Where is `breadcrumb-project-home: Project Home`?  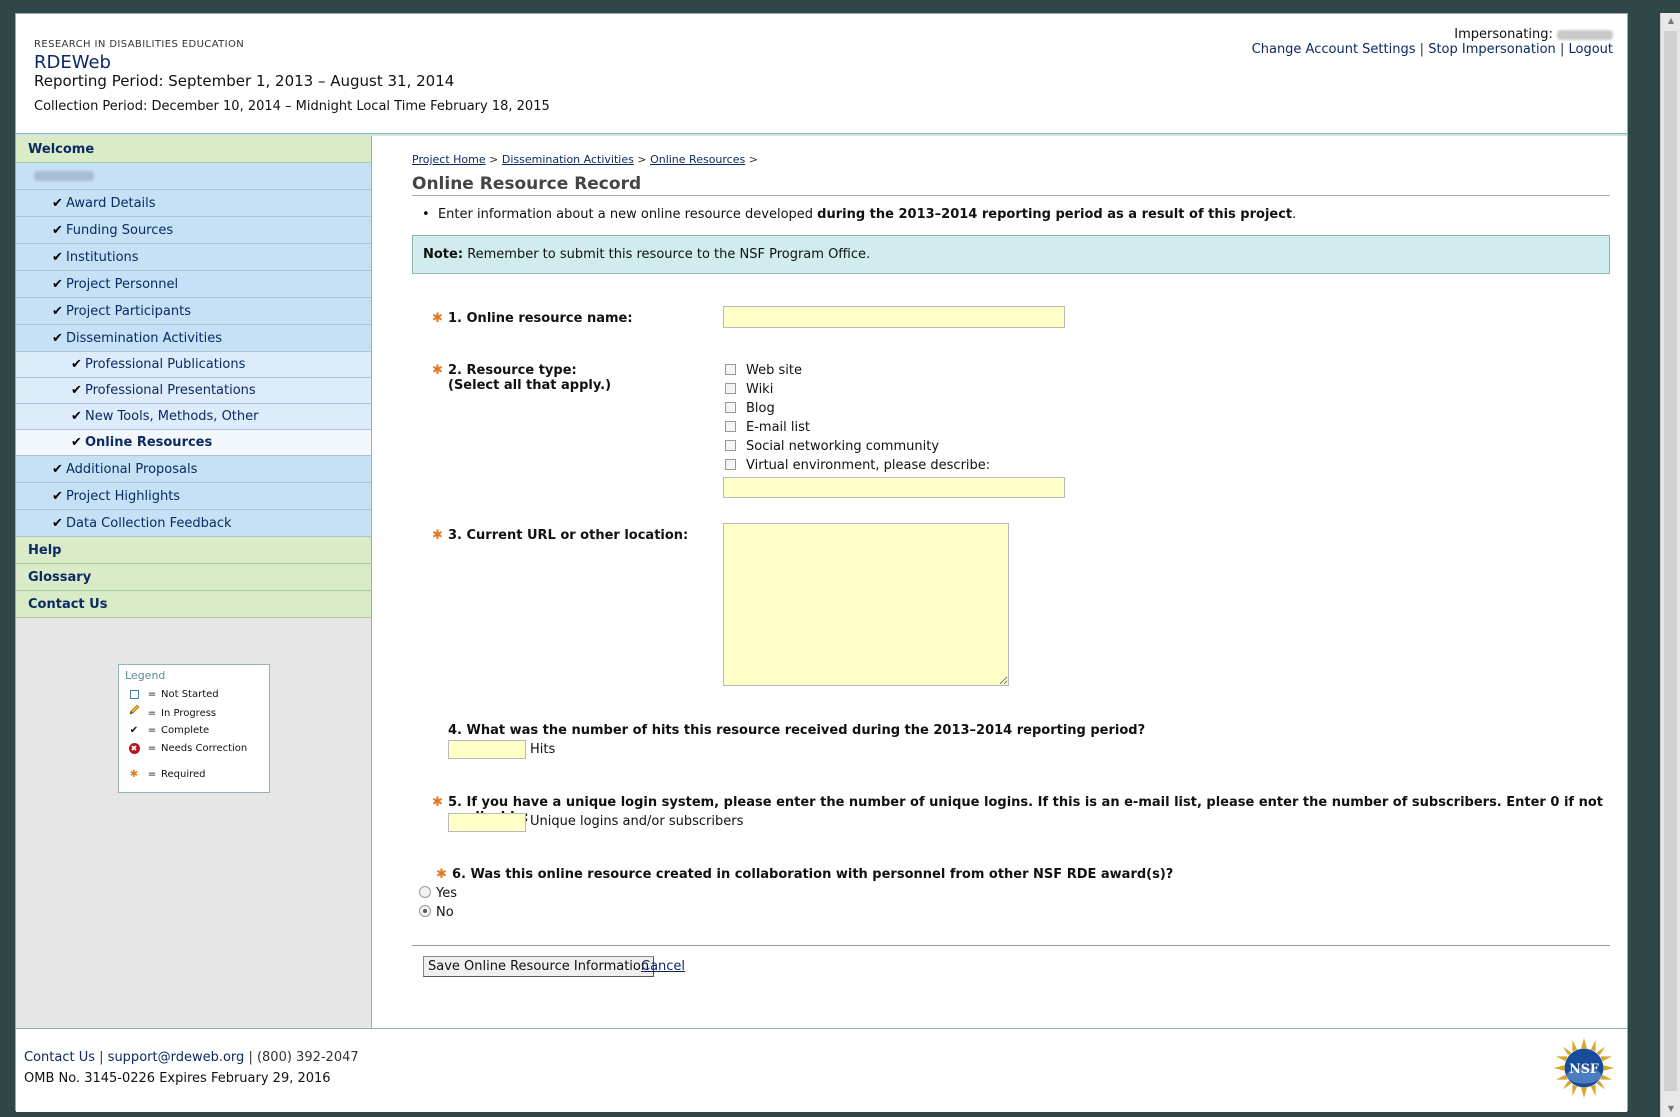
breadcrumb-project-home: Project Home is located at coordinates (449, 159).